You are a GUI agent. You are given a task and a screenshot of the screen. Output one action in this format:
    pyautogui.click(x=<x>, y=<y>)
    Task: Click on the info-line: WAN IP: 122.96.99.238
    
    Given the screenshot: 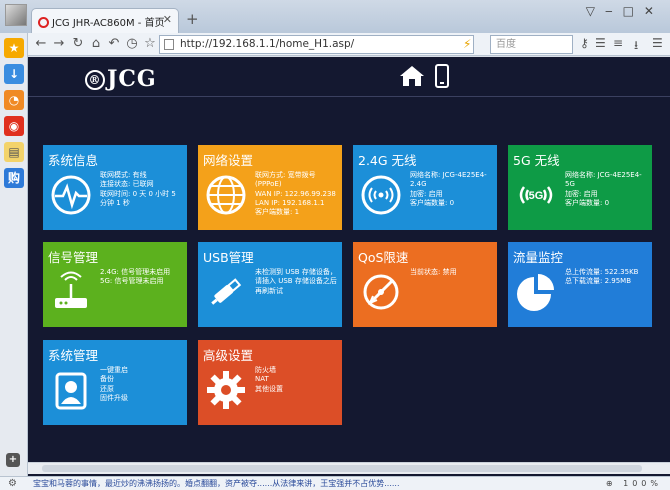 What is the action you would take?
    pyautogui.click(x=295, y=193)
    